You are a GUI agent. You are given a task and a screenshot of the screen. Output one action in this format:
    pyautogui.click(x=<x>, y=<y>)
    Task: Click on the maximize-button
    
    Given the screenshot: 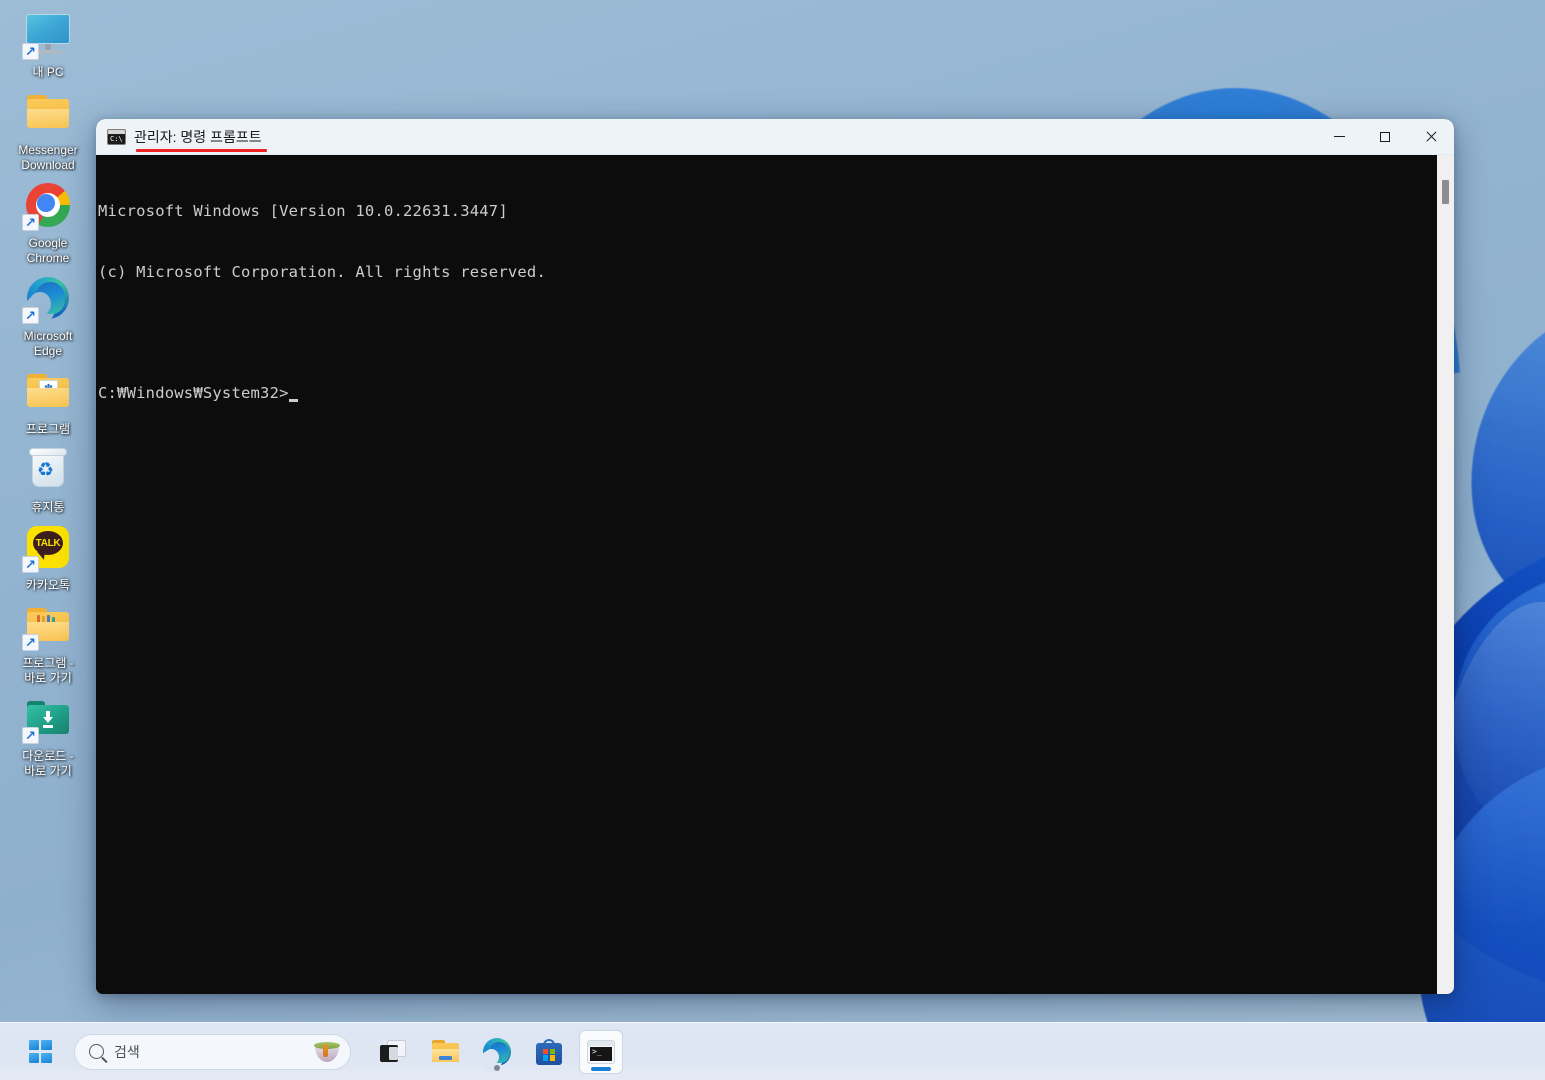 What is the action you would take?
    pyautogui.click(x=1385, y=137)
    